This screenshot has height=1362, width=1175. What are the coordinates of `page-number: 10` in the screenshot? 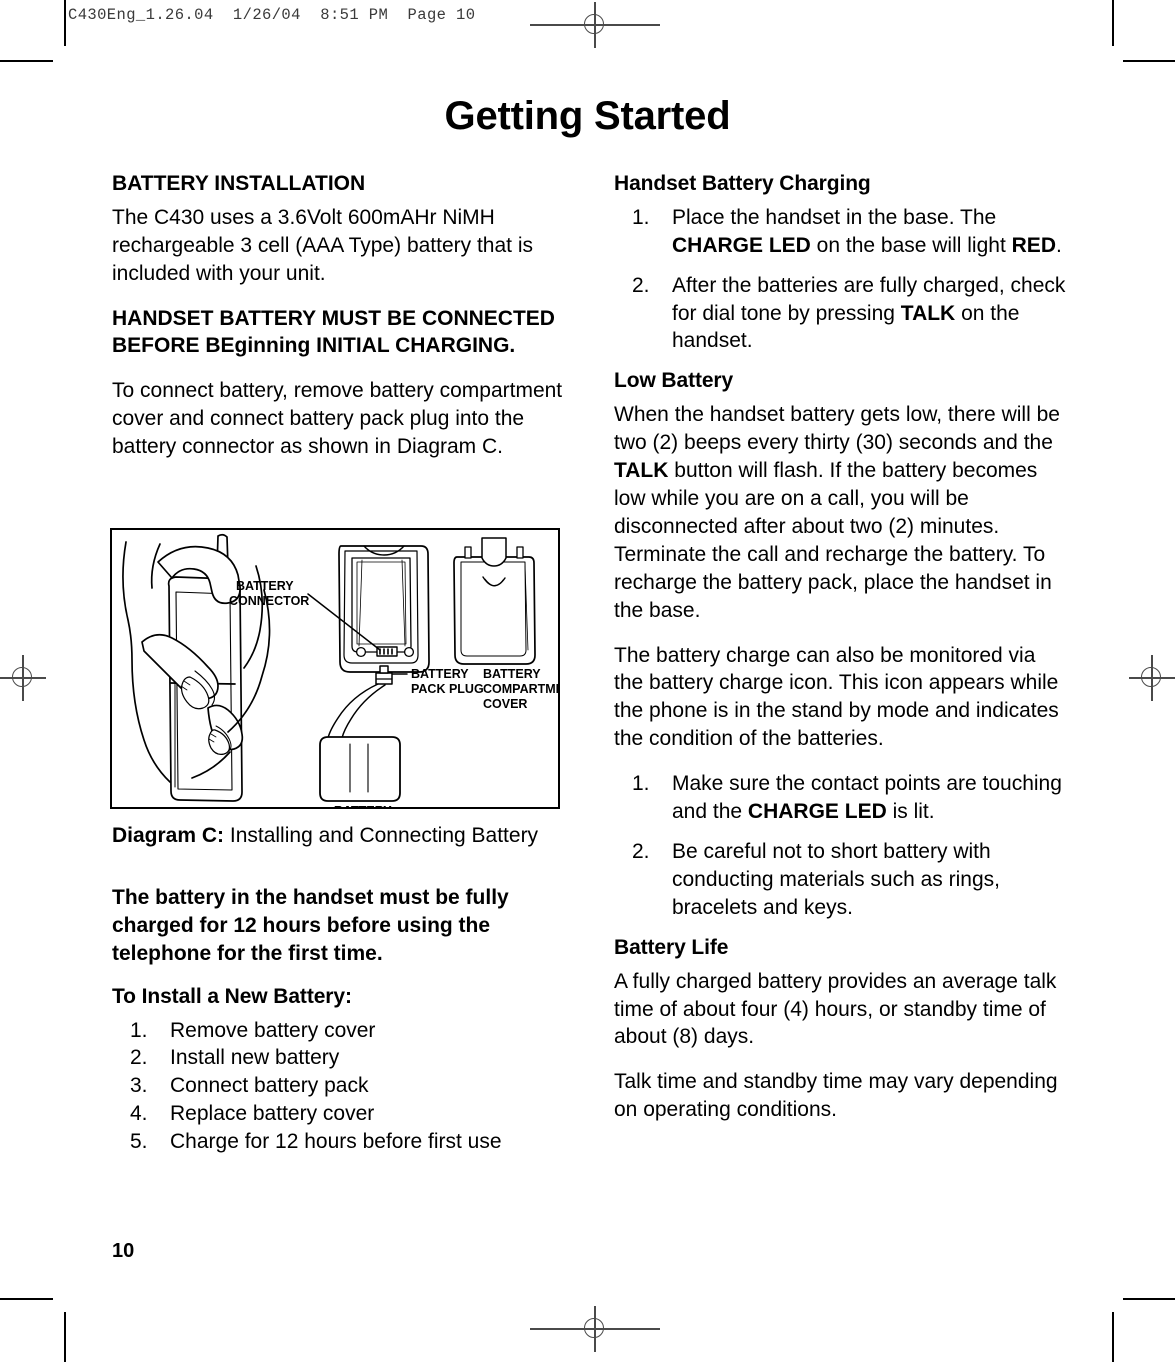 It's located at (123, 1251).